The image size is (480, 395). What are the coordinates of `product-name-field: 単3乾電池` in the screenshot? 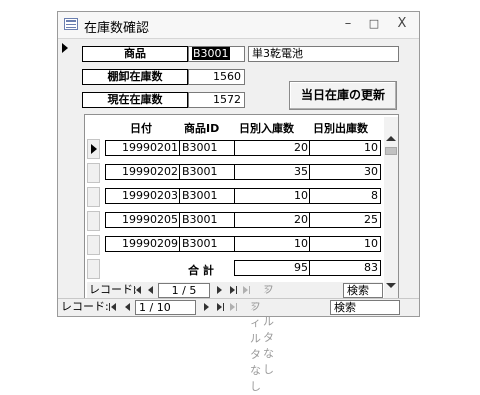 It's located at (323, 54).